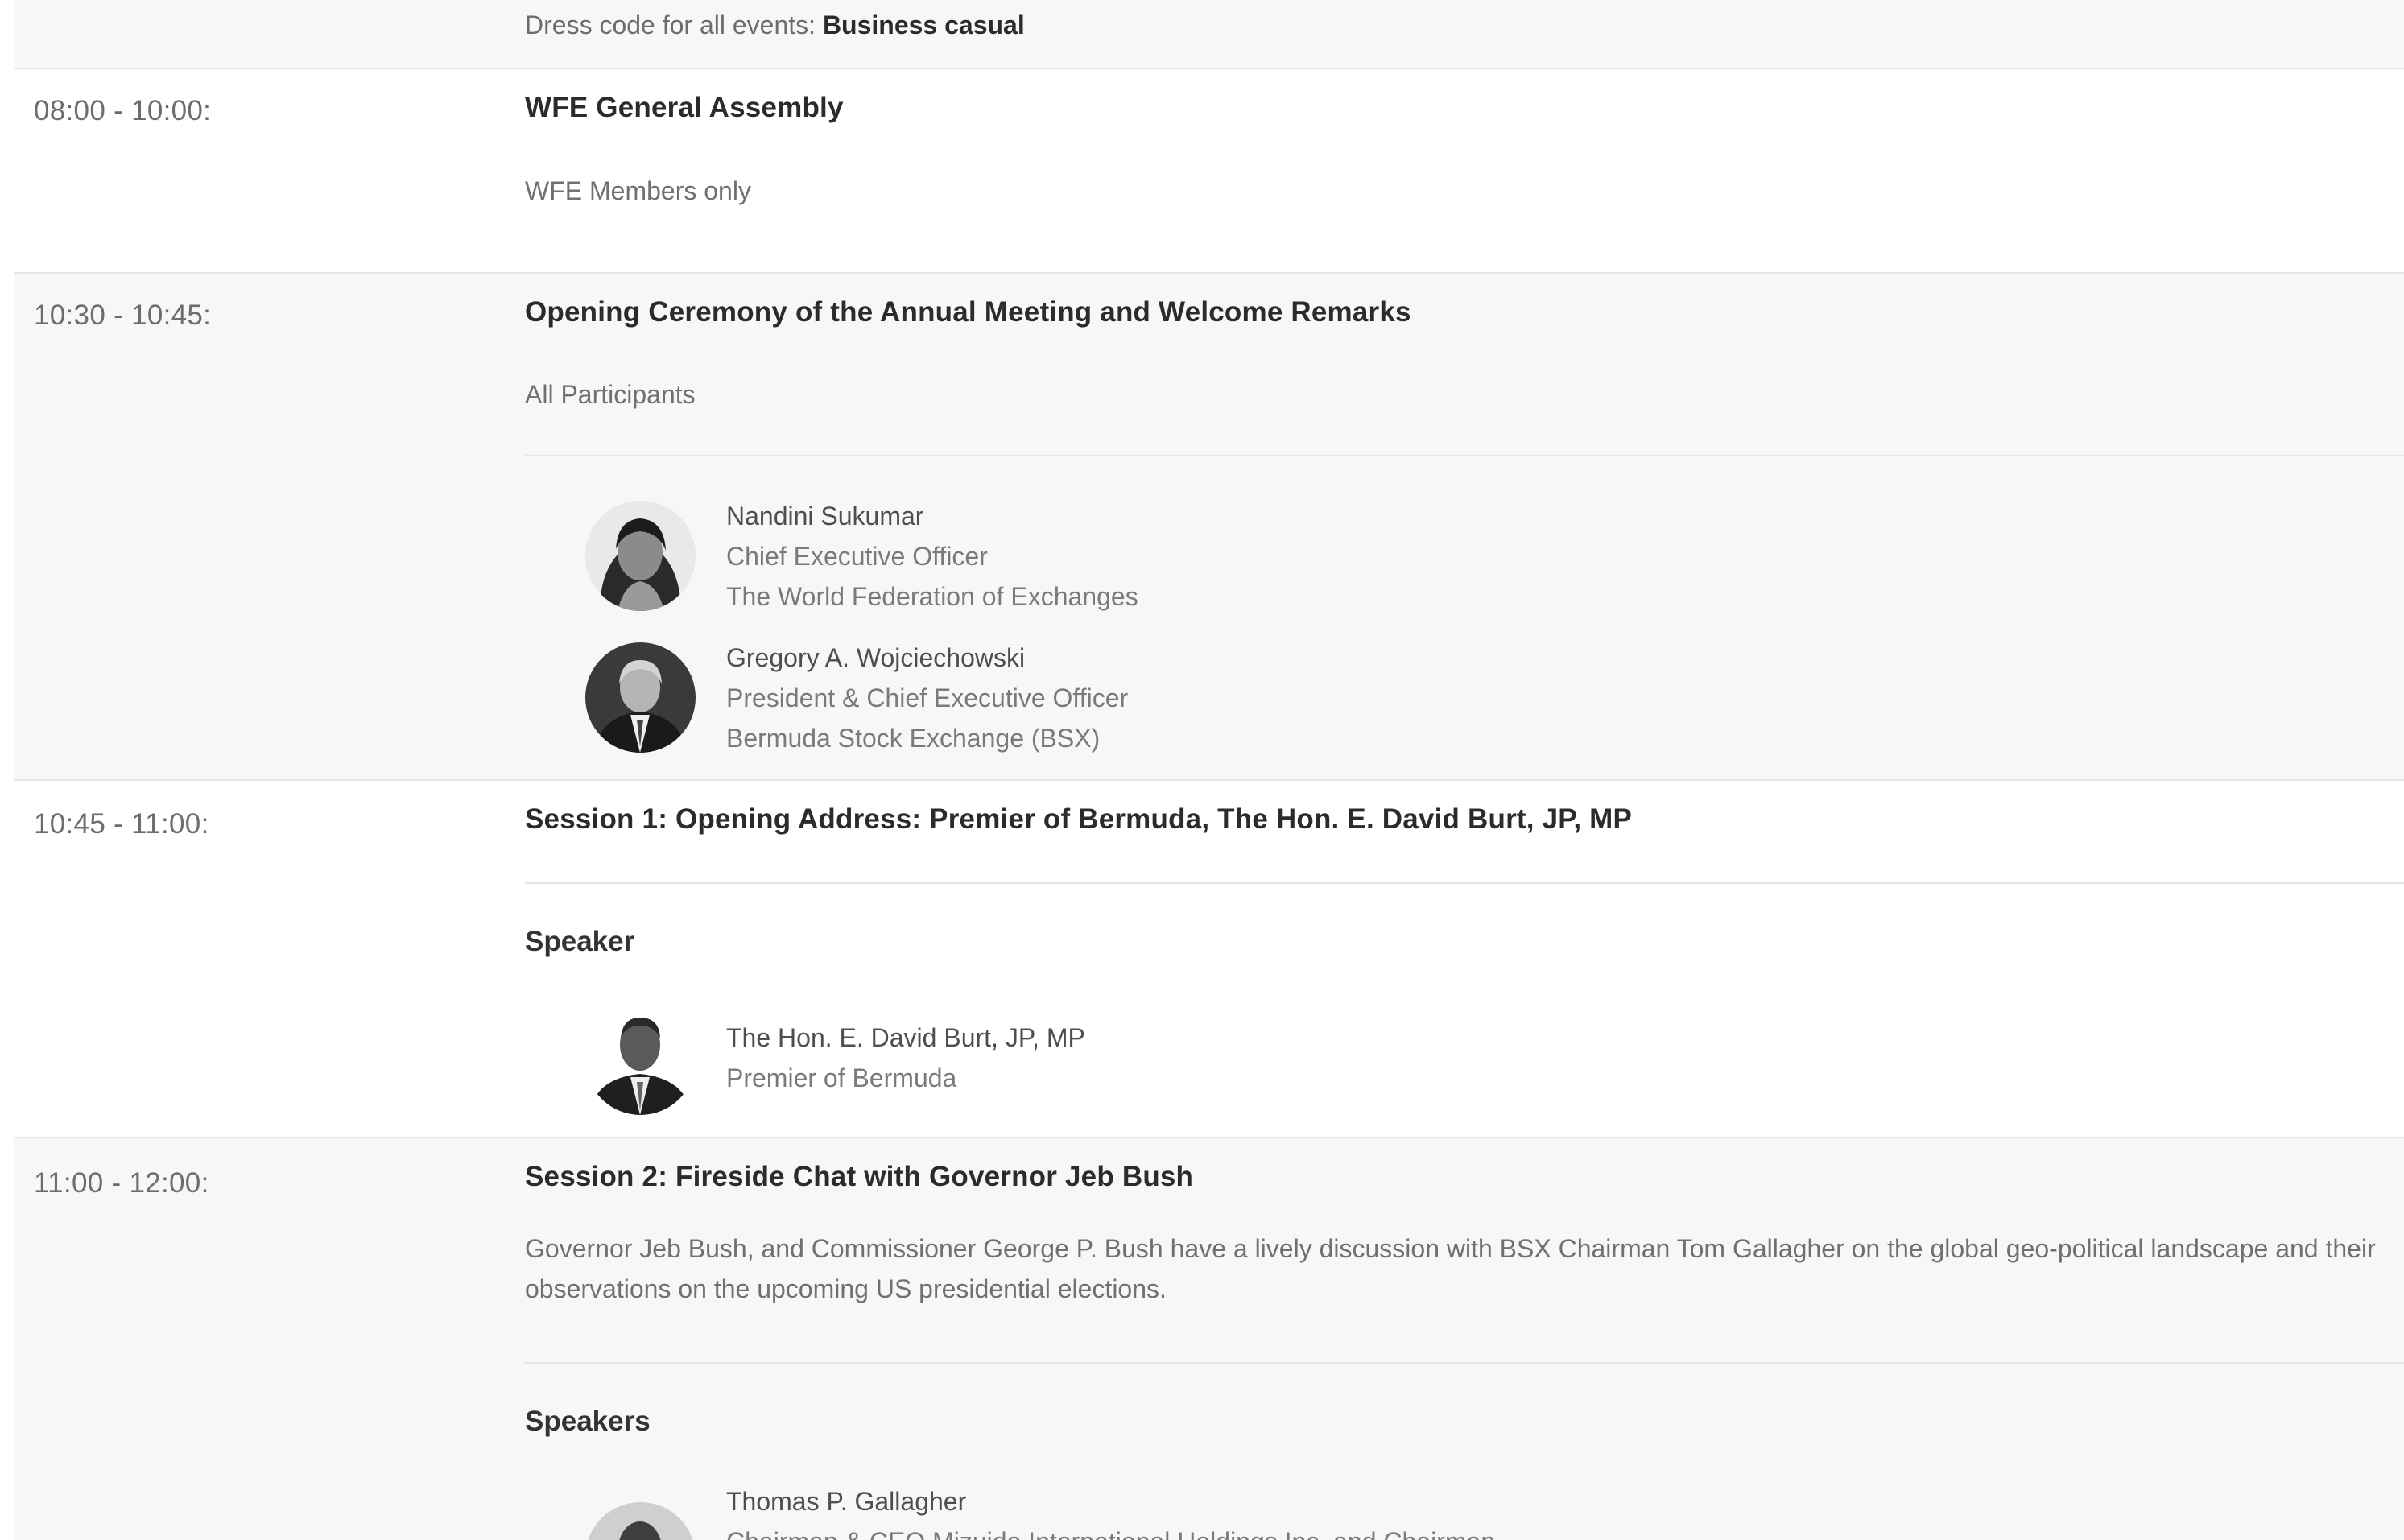 The image size is (2404, 1540). I want to click on session-description: All Participants, so click(610, 395).